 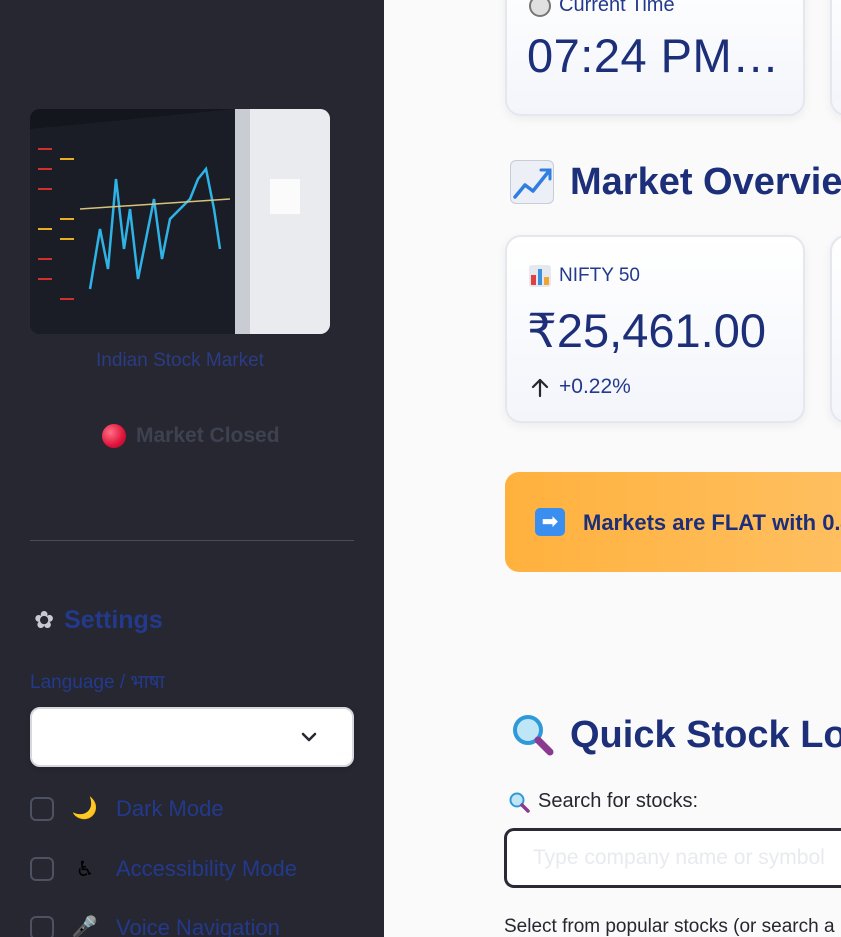 I want to click on search-label: Search for stocks:, so click(x=618, y=801).